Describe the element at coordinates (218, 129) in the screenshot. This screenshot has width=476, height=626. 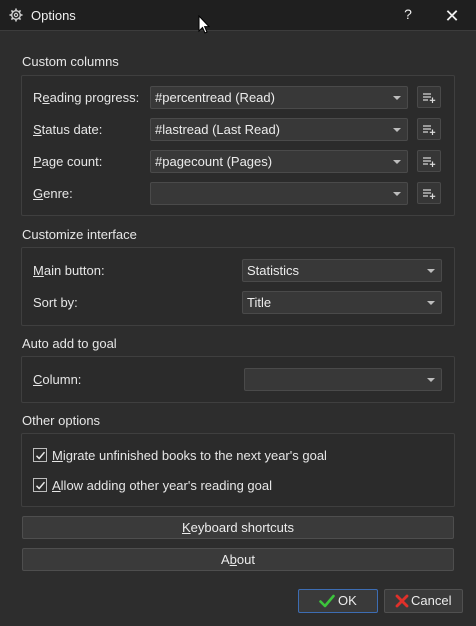
I see `status-date-value: #lastread (Last Read)` at that location.